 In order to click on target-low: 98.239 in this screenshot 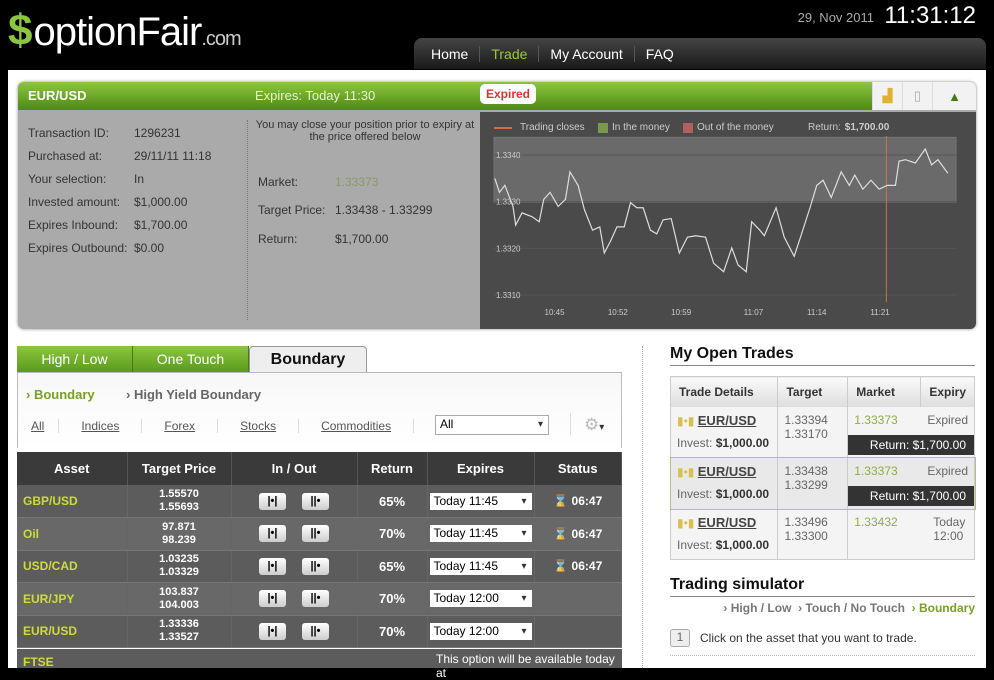, I will do `click(179, 539)`.